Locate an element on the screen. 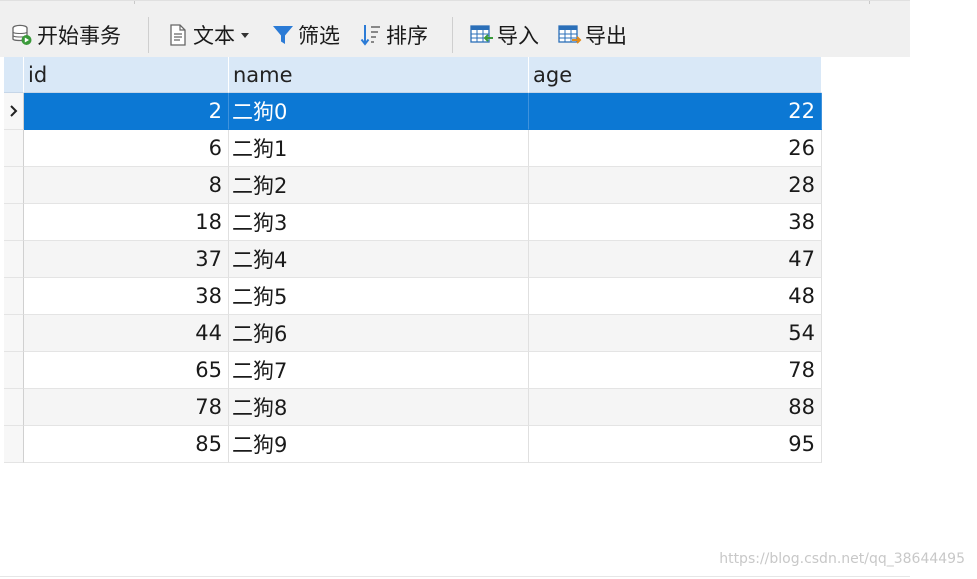 The width and height of the screenshot is (977, 579). table-row: 44 二狗6 54 is located at coordinates (413, 333).